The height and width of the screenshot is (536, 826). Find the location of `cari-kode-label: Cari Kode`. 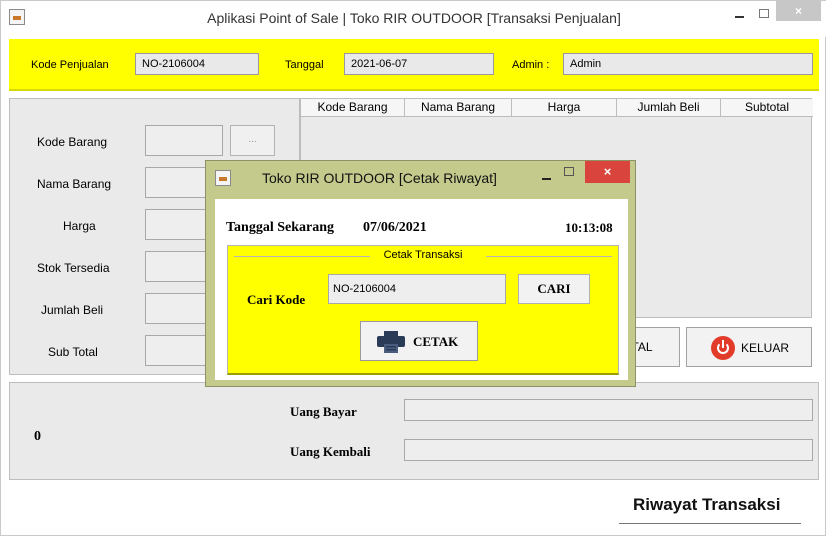

cari-kode-label: Cari Kode is located at coordinates (276, 299).